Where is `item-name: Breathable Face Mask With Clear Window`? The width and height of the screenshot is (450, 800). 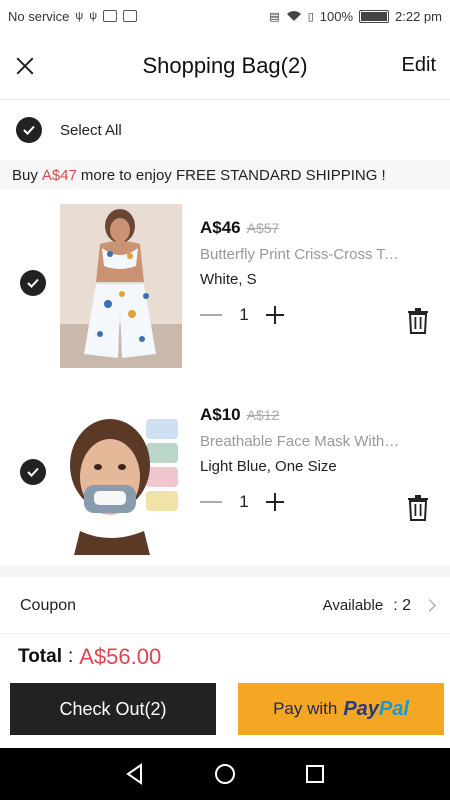 item-name: Breathable Face Mask With Clear Window is located at coordinates (300, 441).